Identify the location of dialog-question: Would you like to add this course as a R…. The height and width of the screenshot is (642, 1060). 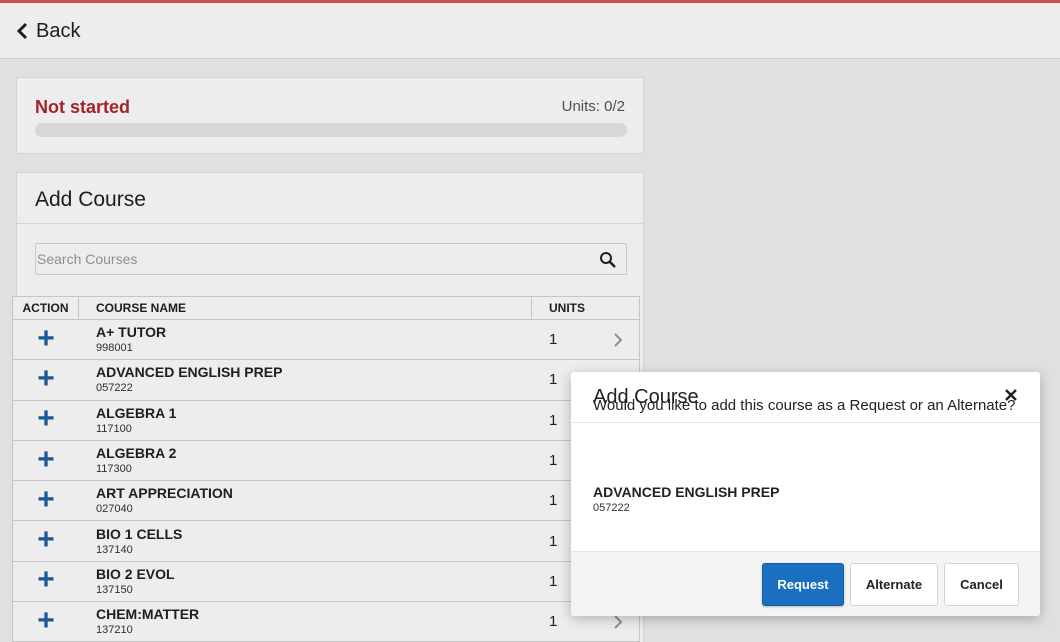
(804, 405).